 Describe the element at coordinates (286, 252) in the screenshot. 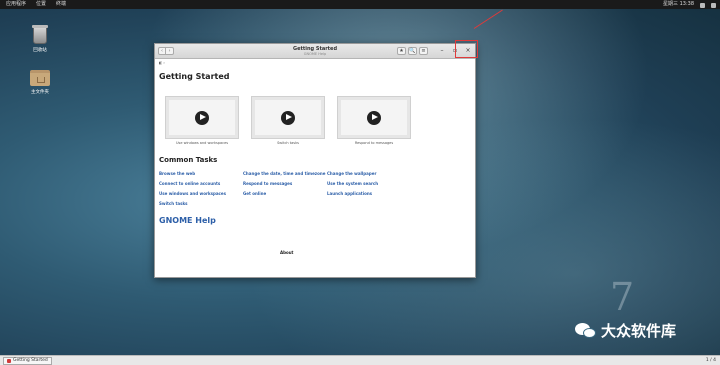

I see `about-link: About` at that location.